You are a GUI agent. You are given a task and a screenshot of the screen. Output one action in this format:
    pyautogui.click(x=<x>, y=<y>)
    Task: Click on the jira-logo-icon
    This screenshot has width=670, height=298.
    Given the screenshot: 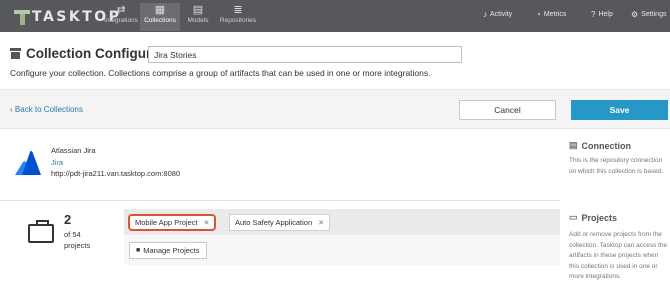 What is the action you would take?
    pyautogui.click(x=28, y=163)
    